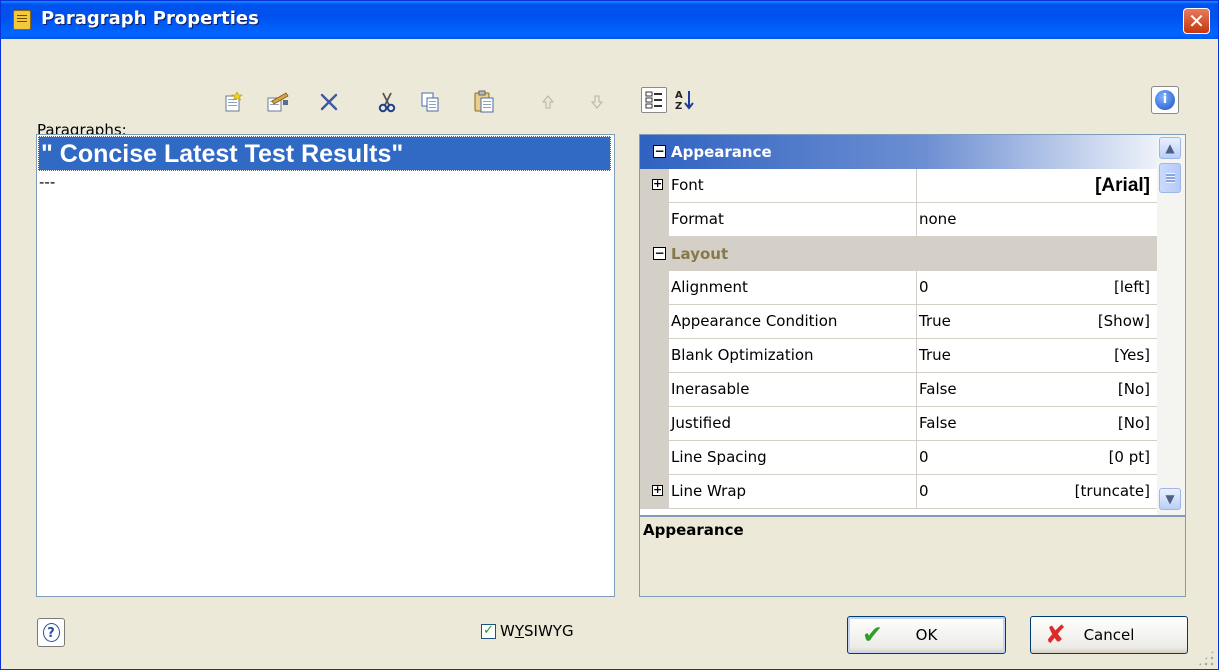  I want to click on edit-paragraph-icon, so click(278, 102).